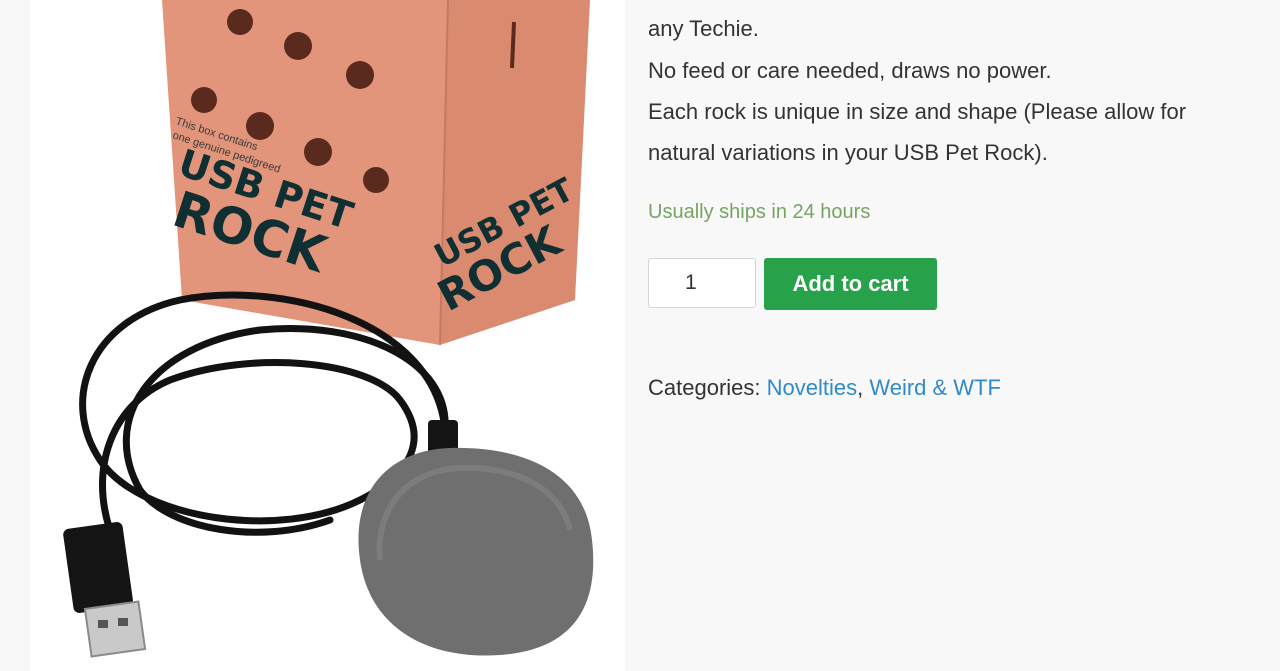 The width and height of the screenshot is (1280, 671). I want to click on product-categories: Categories: Novelties, Weird & WTF, so click(824, 388).